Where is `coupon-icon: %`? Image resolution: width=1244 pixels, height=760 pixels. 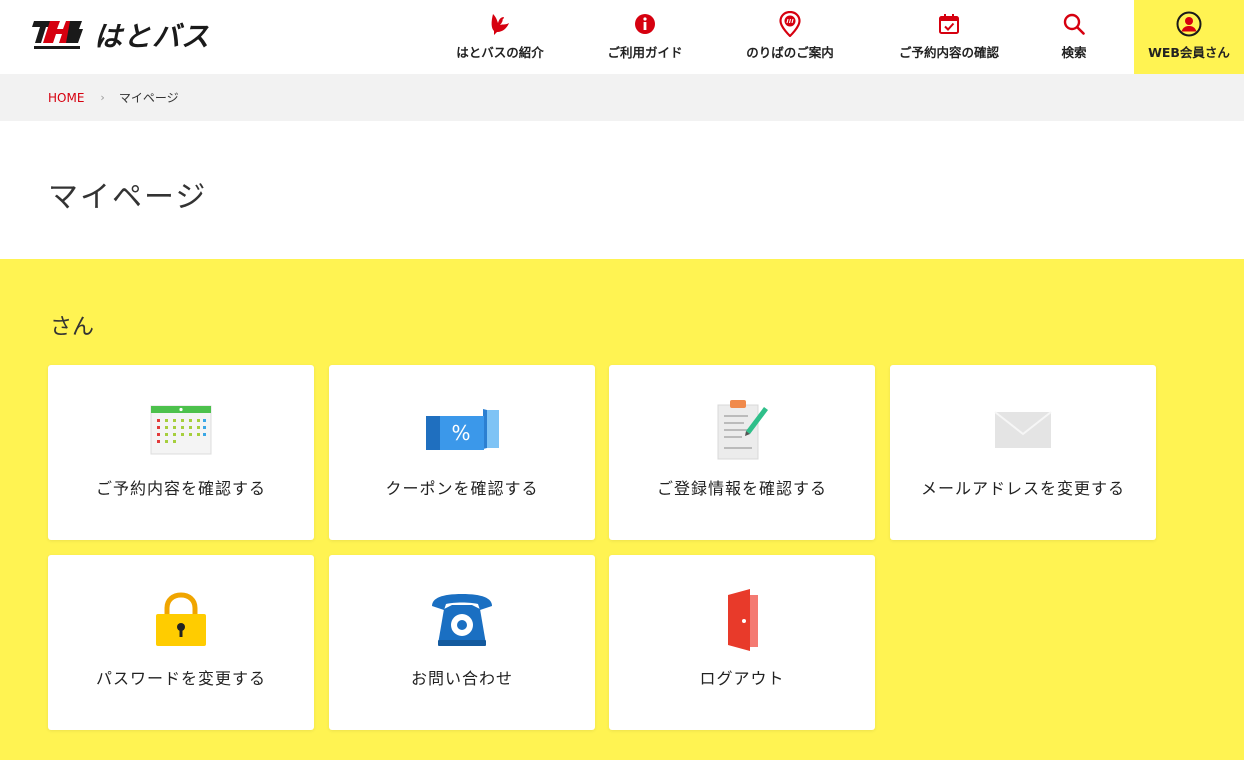
coupon-icon: % is located at coordinates (462, 430).